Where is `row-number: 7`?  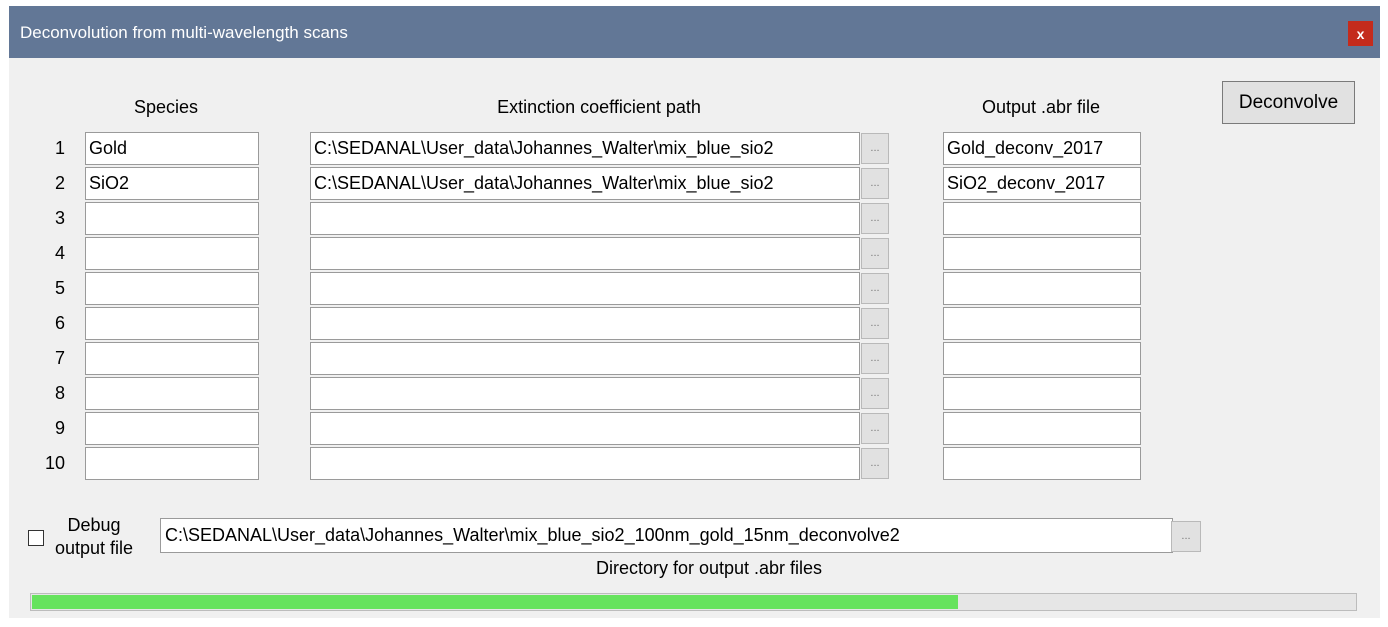 row-number: 7 is located at coordinates (59, 358).